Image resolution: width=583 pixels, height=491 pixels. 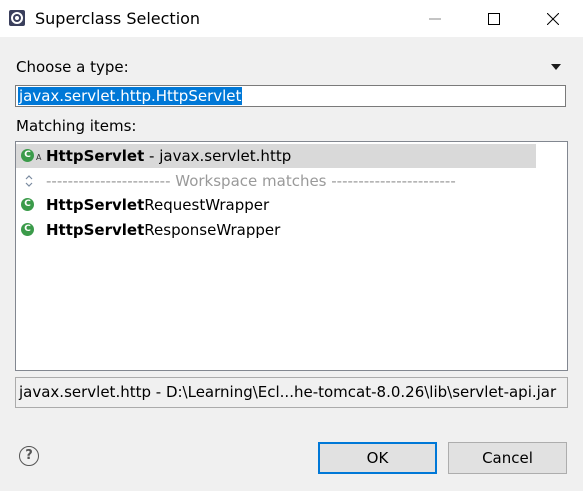 I want to click on item-rest: RequestWrapper, so click(x=207, y=205).